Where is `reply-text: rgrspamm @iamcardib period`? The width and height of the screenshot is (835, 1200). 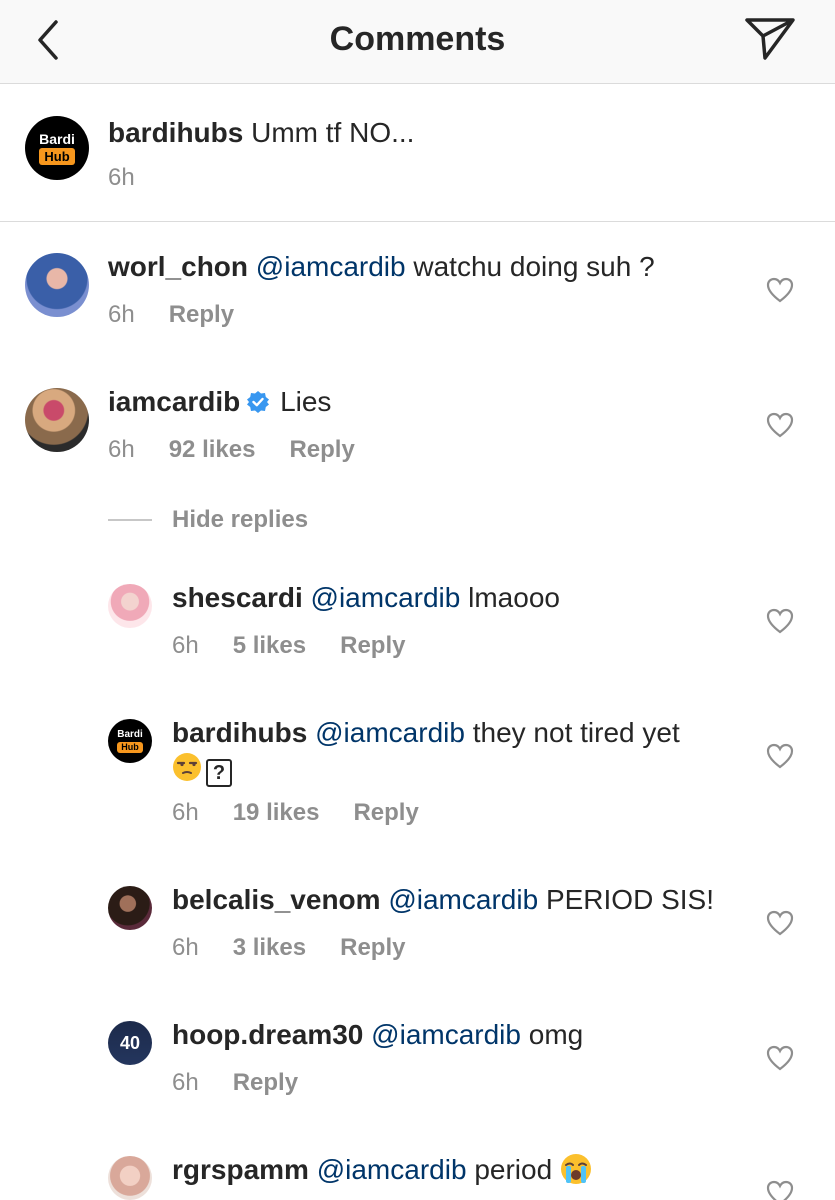 reply-text: rgrspamm @iamcardib period is located at coordinates (382, 1170).